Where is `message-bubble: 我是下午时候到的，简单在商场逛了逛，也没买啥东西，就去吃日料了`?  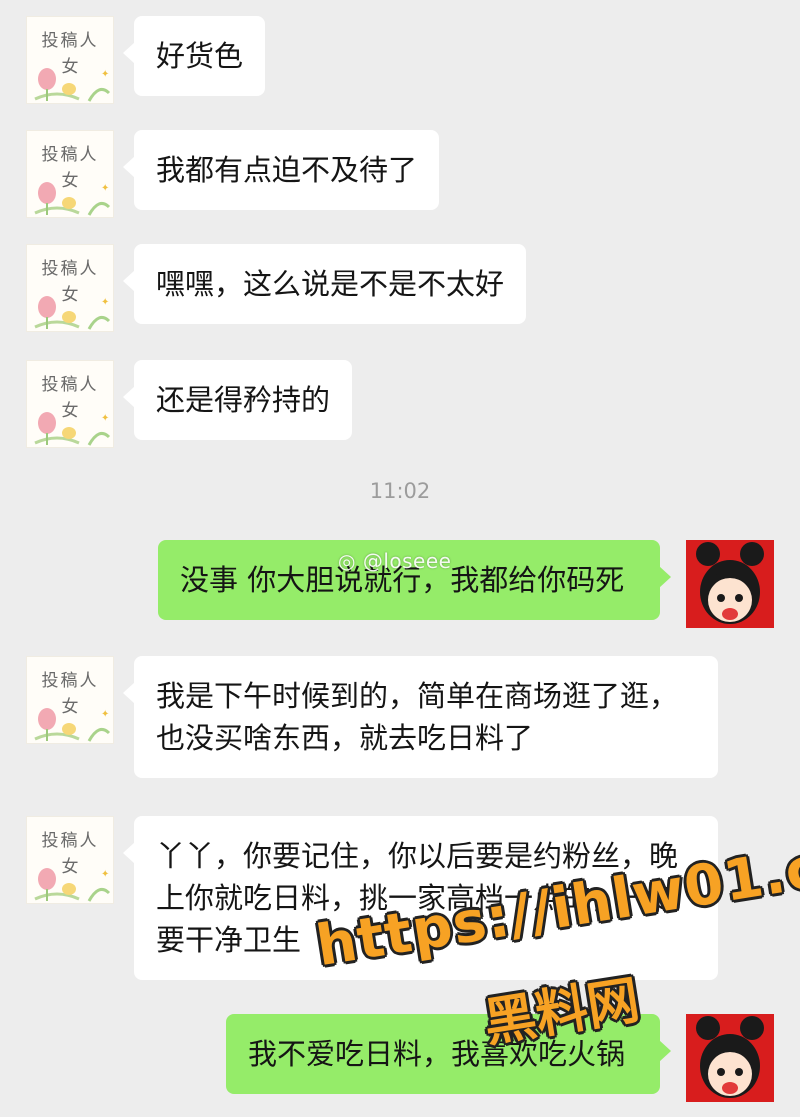
message-bubble: 我是下午时候到的，简单在商场逛了逛，也没买啥东西，就去吃日料了 is located at coordinates (420, 717).